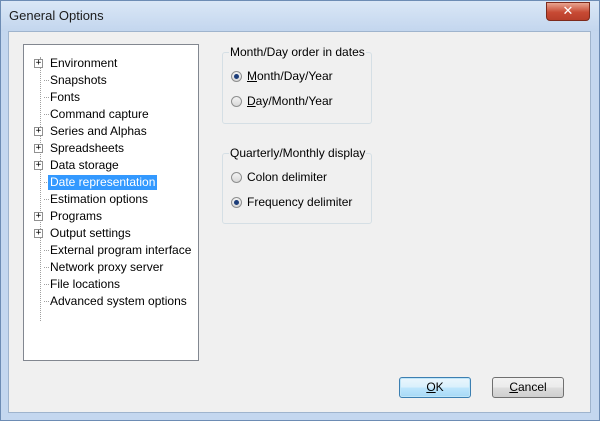 The height and width of the screenshot is (421, 600). What do you see at coordinates (121, 250) in the screenshot?
I see `tree-item-label: External program interface` at bounding box center [121, 250].